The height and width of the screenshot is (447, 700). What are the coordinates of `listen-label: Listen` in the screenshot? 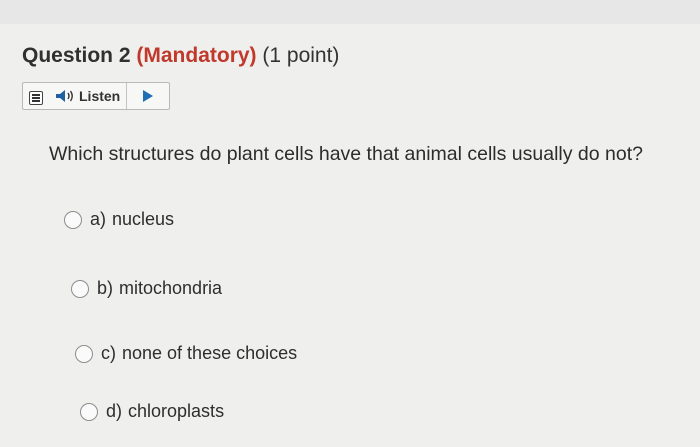 It's located at (100, 96).